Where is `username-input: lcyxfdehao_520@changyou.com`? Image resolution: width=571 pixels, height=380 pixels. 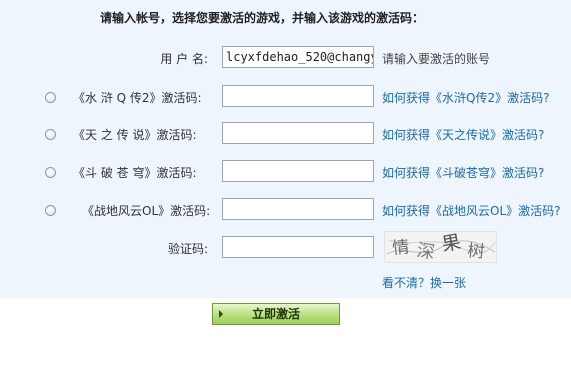
username-input: lcyxfdehao_520@changyou.com is located at coordinates (298, 57).